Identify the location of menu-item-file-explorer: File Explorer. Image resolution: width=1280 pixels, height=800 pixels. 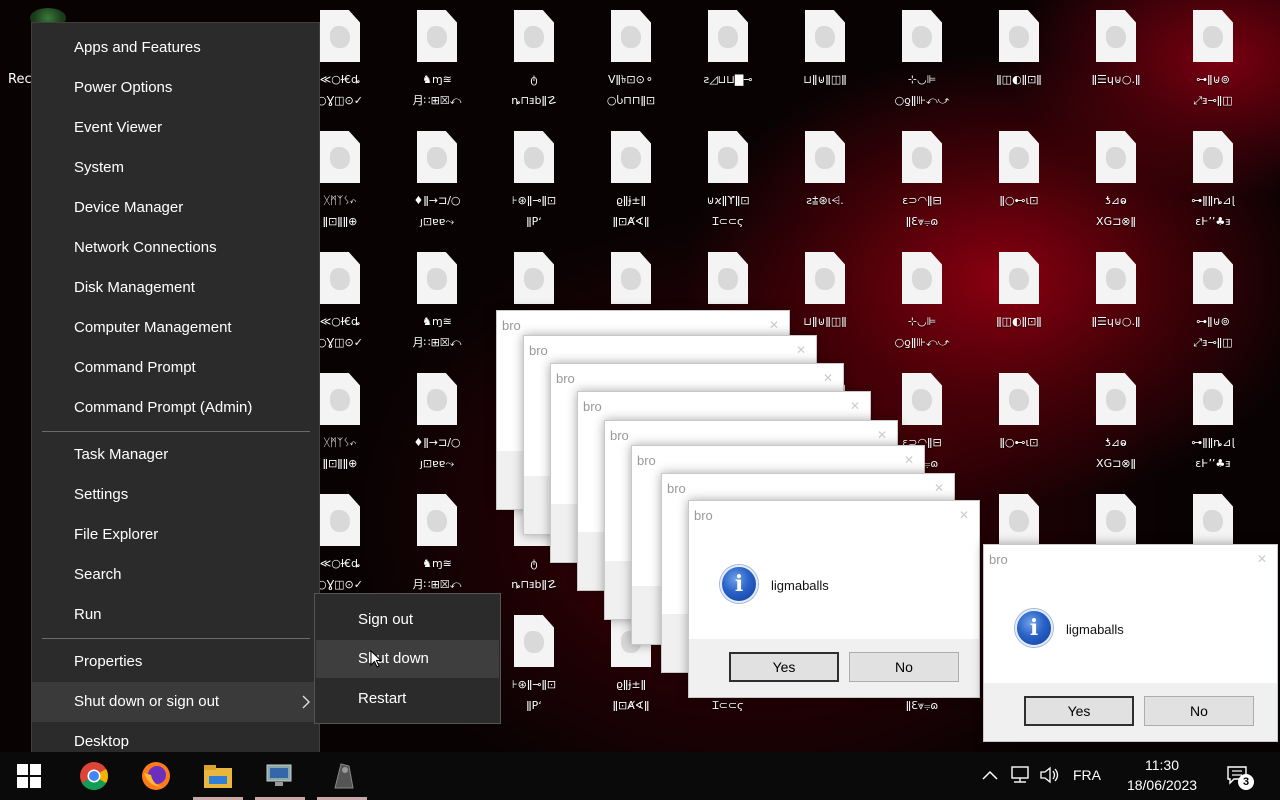
(175, 535).